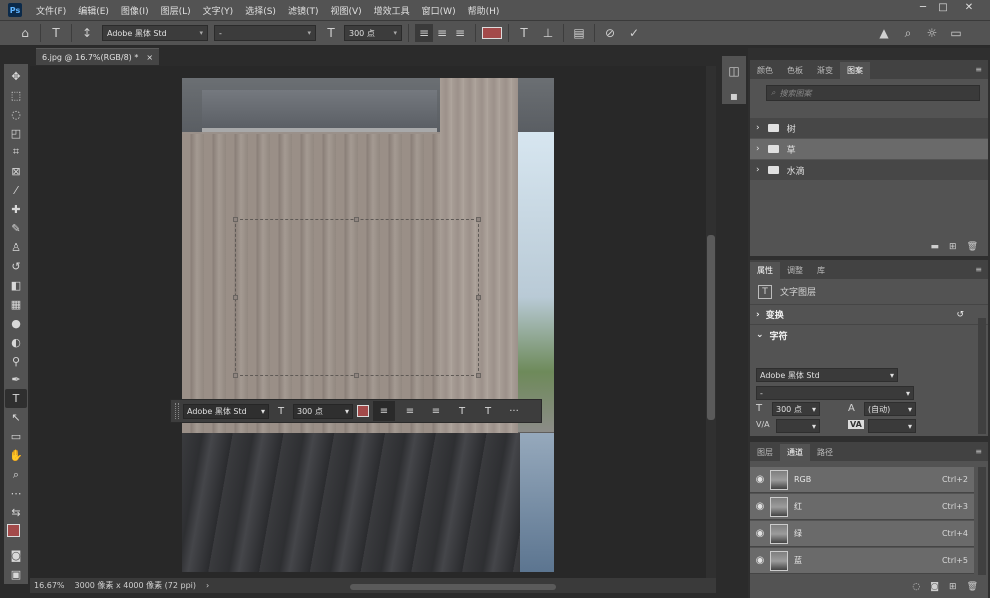 This screenshot has height=598, width=990. What do you see at coordinates (579, 33) in the screenshot?
I see `character-panel-icon: ▤` at bounding box center [579, 33].